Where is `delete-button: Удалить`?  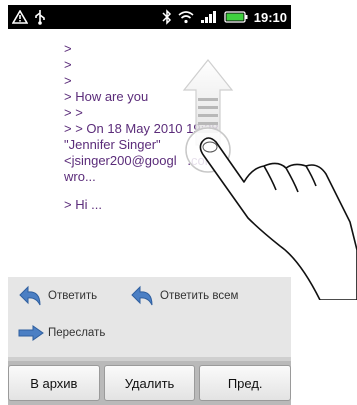 delete-button: Удалить is located at coordinates (149, 383).